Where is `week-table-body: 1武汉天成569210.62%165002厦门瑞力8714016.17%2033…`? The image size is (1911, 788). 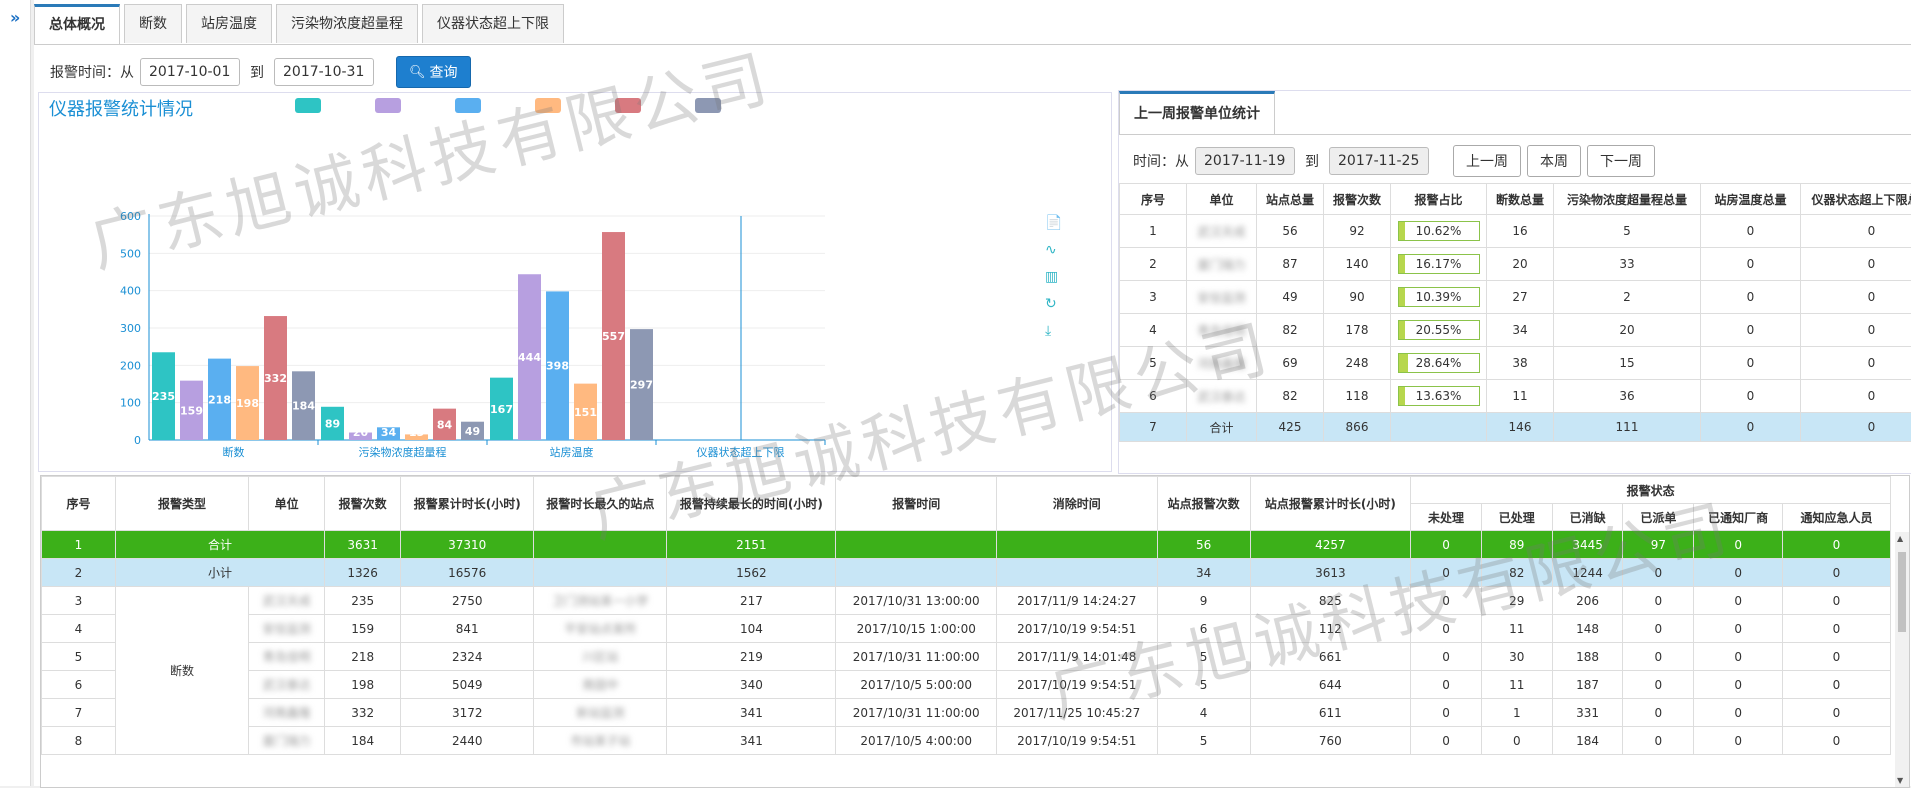 week-table-body: 1武汉天成569210.62%165002厦门瑞力8714016.17%2033… is located at coordinates (1515, 328).